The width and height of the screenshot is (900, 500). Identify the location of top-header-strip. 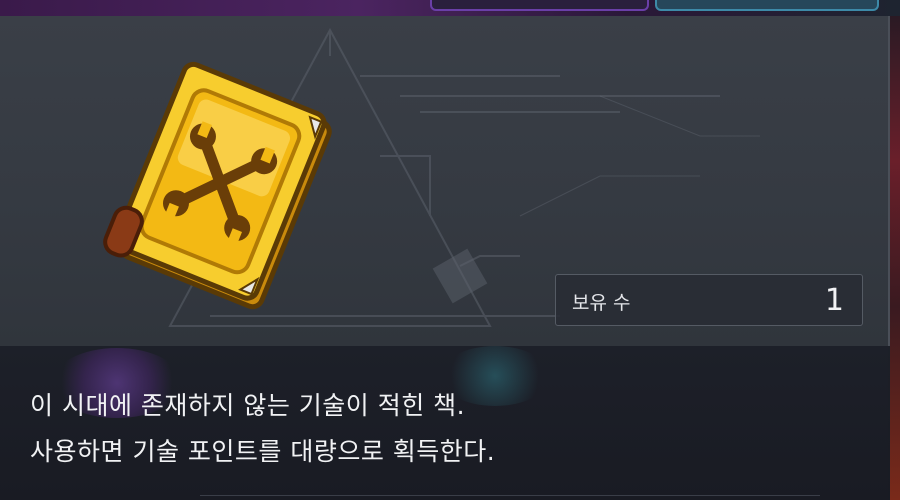
(450, 8).